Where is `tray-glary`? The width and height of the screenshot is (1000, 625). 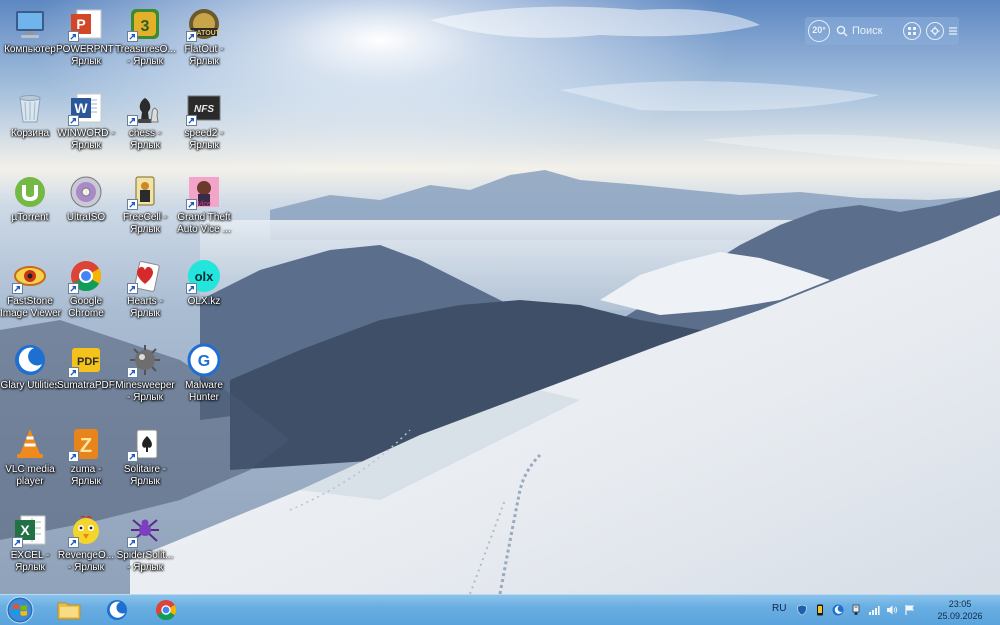 tray-glary is located at coordinates (838, 610).